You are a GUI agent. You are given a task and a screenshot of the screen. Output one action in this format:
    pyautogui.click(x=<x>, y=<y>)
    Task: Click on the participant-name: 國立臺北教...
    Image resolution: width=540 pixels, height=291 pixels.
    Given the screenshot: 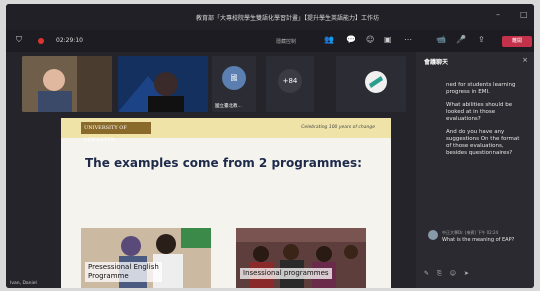 What is the action you would take?
    pyautogui.click(x=228, y=106)
    